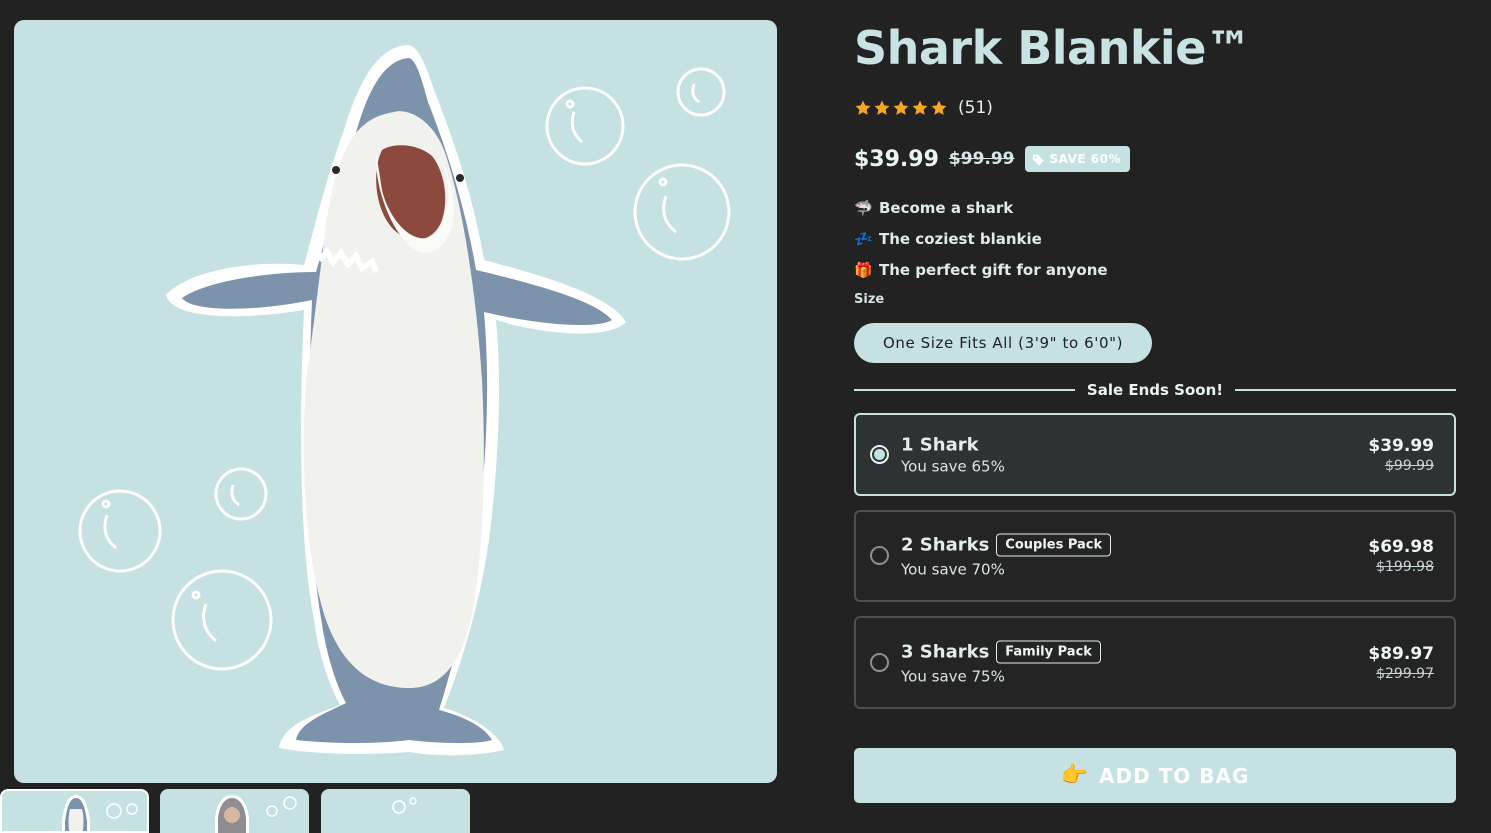 The width and height of the screenshot is (1491, 833). I want to click on bundle-name-row: 3 Sharks Family Pack, so click(1001, 651).